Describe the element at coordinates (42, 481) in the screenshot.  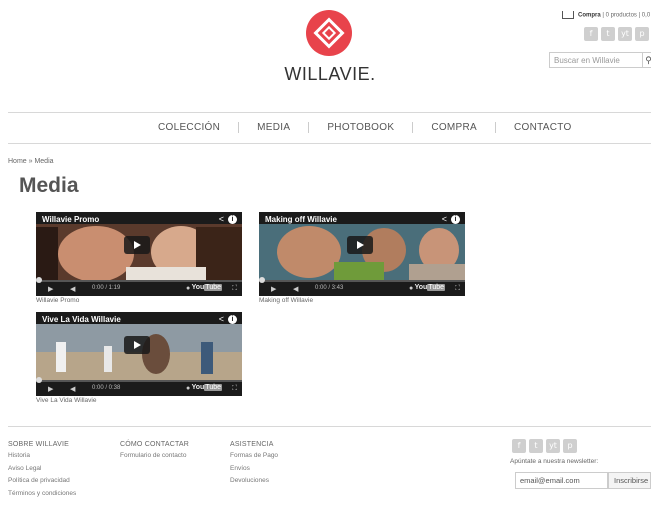
I see `footer-link-privacidad: Política de privacidad` at that location.